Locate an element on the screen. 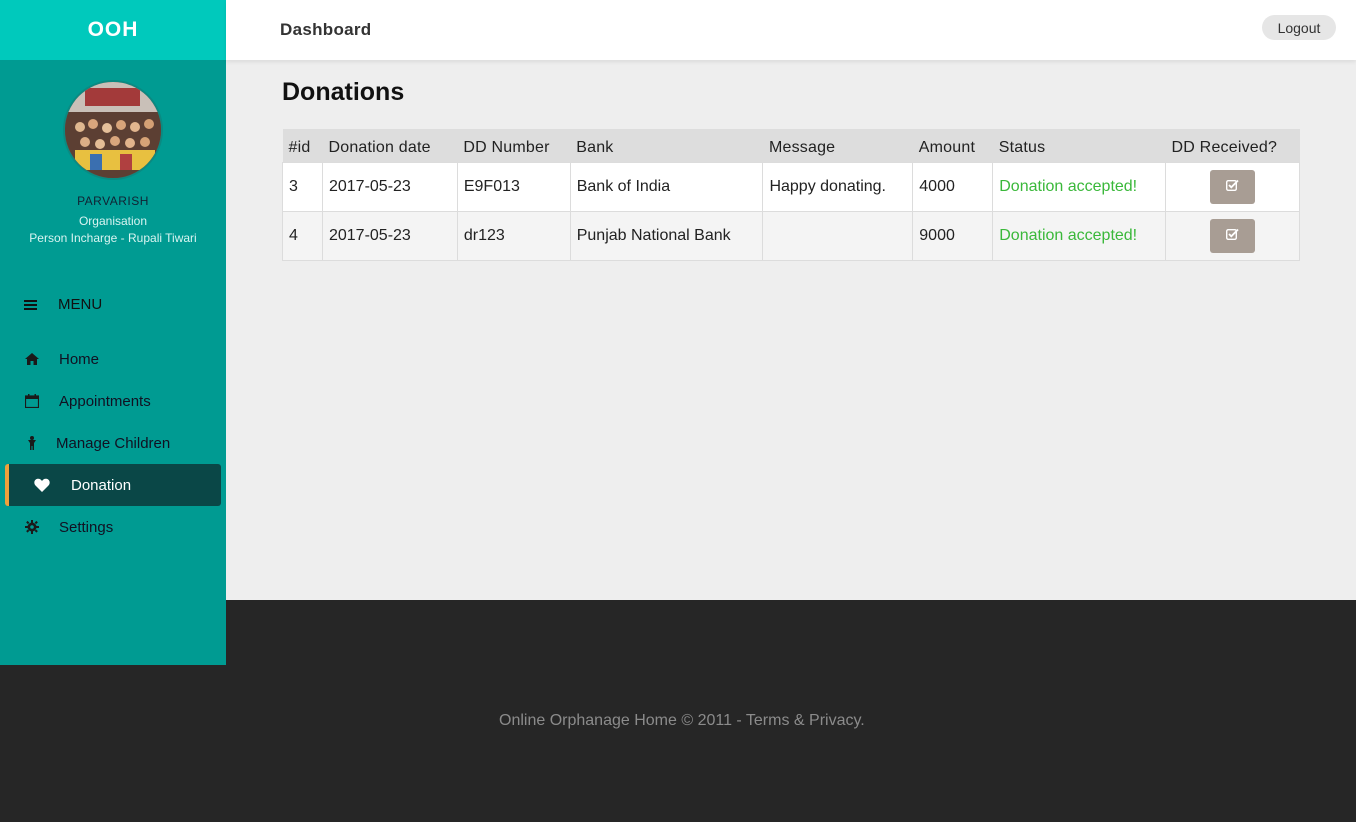 This screenshot has height=822, width=1356. brand-logo: OOH is located at coordinates (113, 30).